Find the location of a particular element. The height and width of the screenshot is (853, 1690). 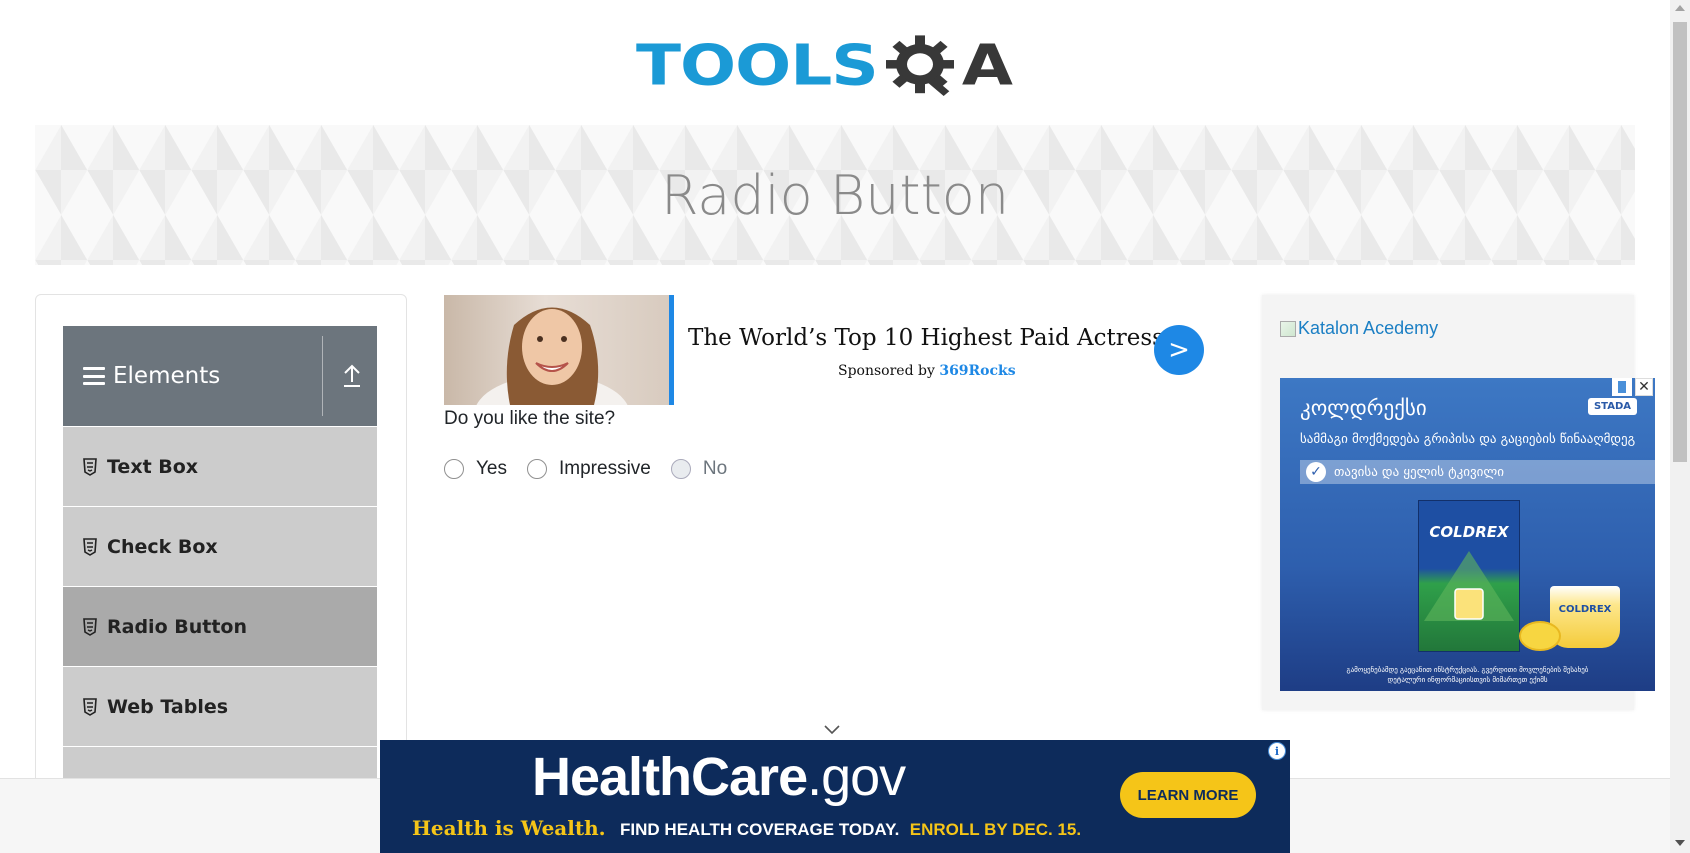

health-enroll-text: ENROLL BY DEC. 15. is located at coordinates (995, 829).